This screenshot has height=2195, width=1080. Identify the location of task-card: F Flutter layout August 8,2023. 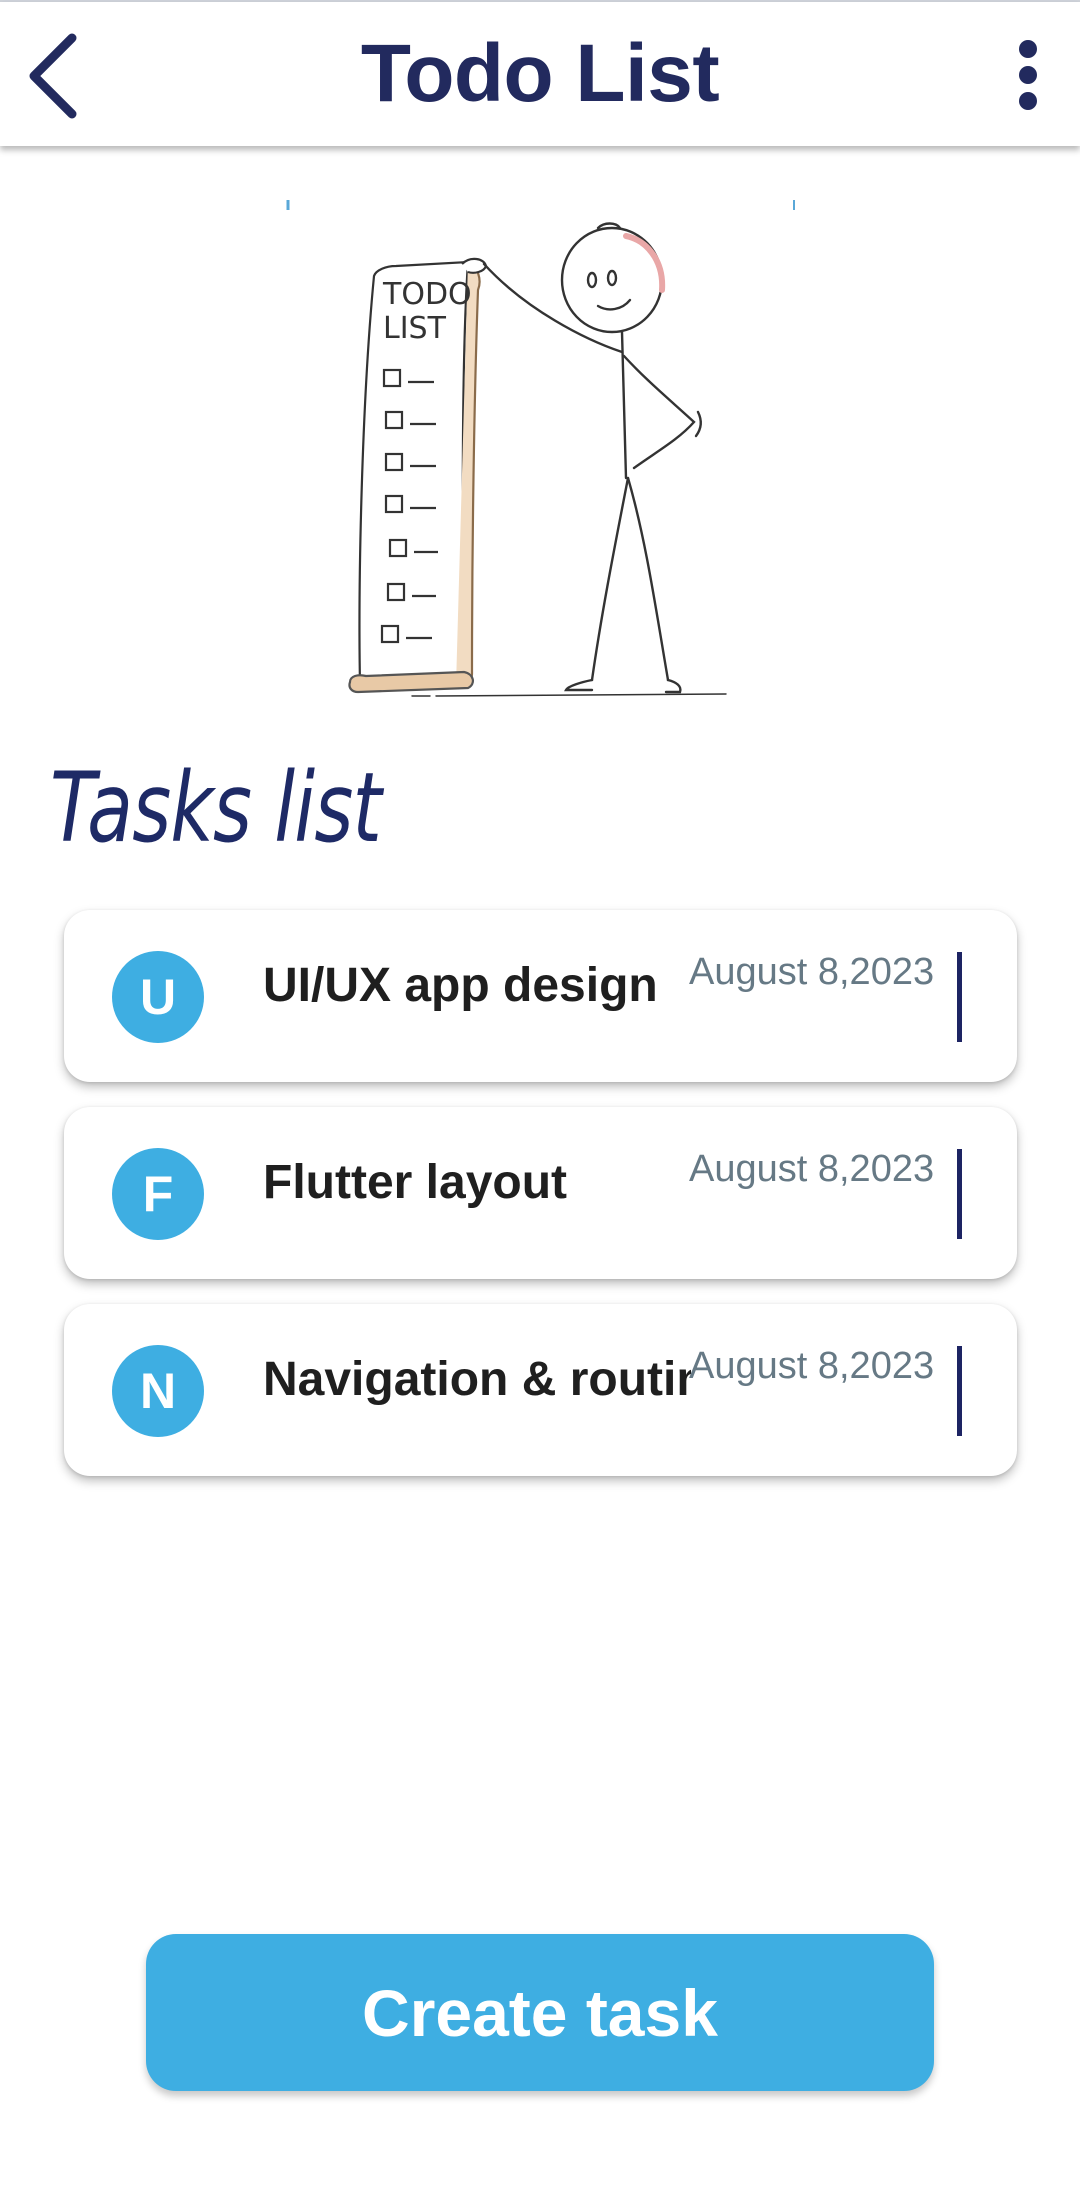
(540, 1193).